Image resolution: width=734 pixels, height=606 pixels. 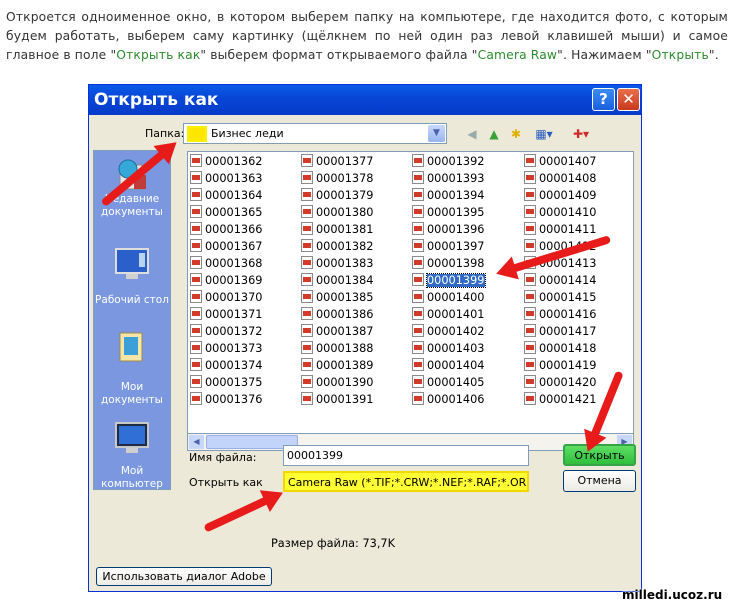 I want to click on file-item: 00001380, so click(x=337, y=213).